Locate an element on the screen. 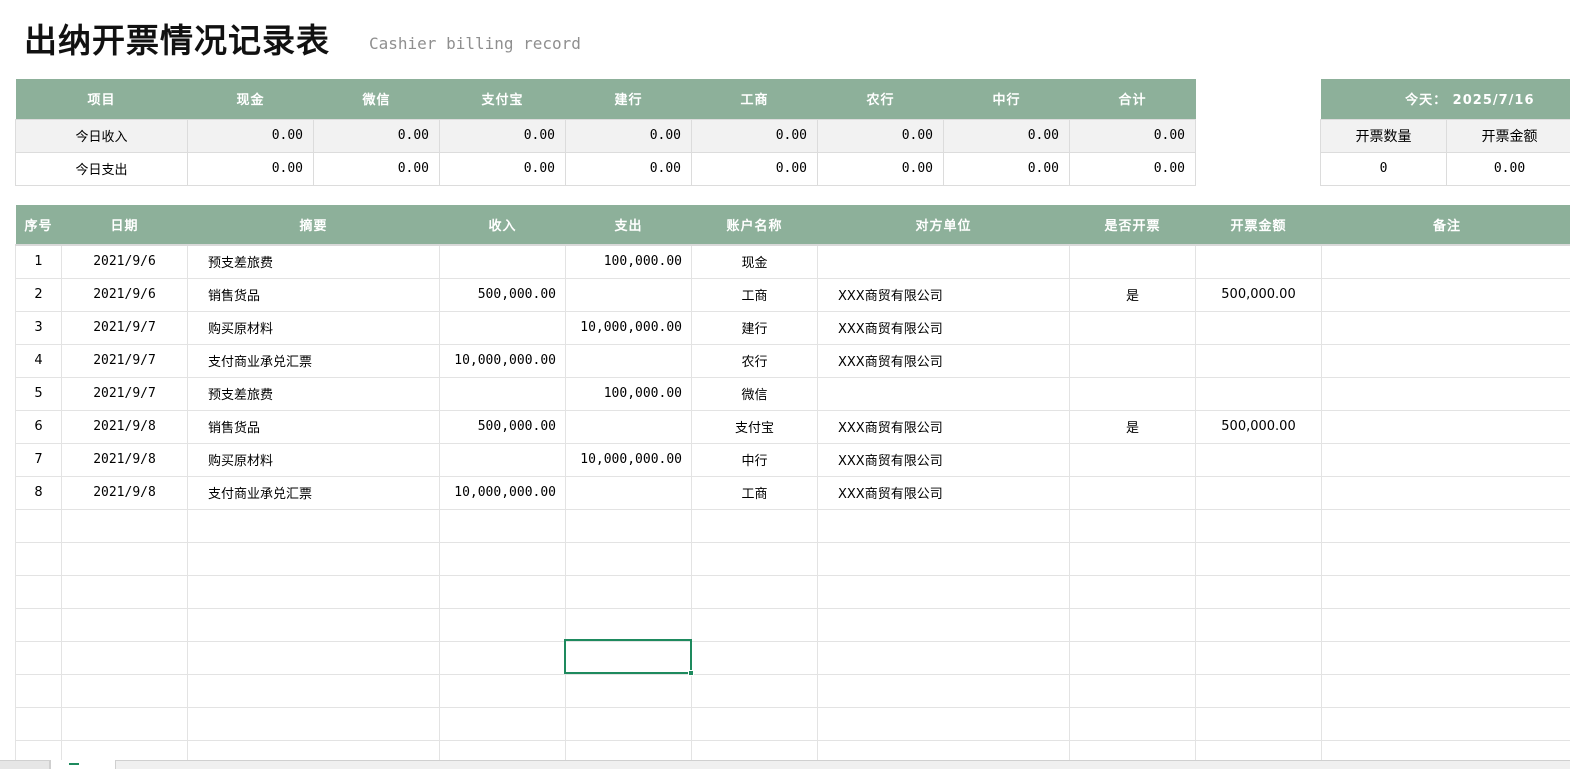  summary-cell: 销售货品 is located at coordinates (313, 295).